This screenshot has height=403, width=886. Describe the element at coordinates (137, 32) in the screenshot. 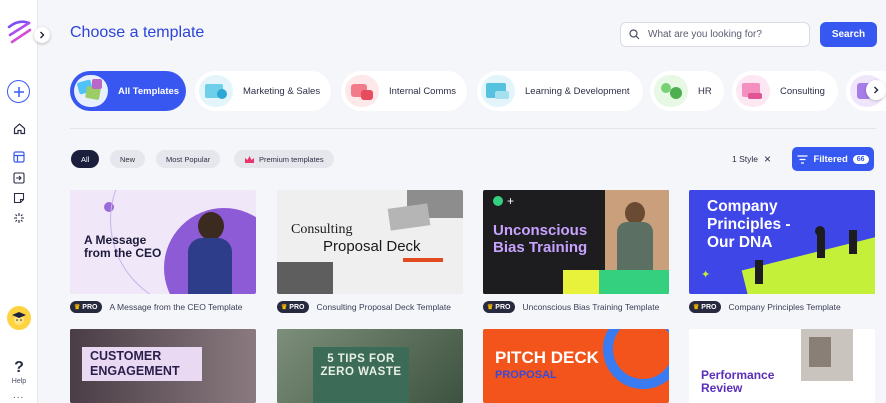

I see `page-title: Choose a template` at that location.